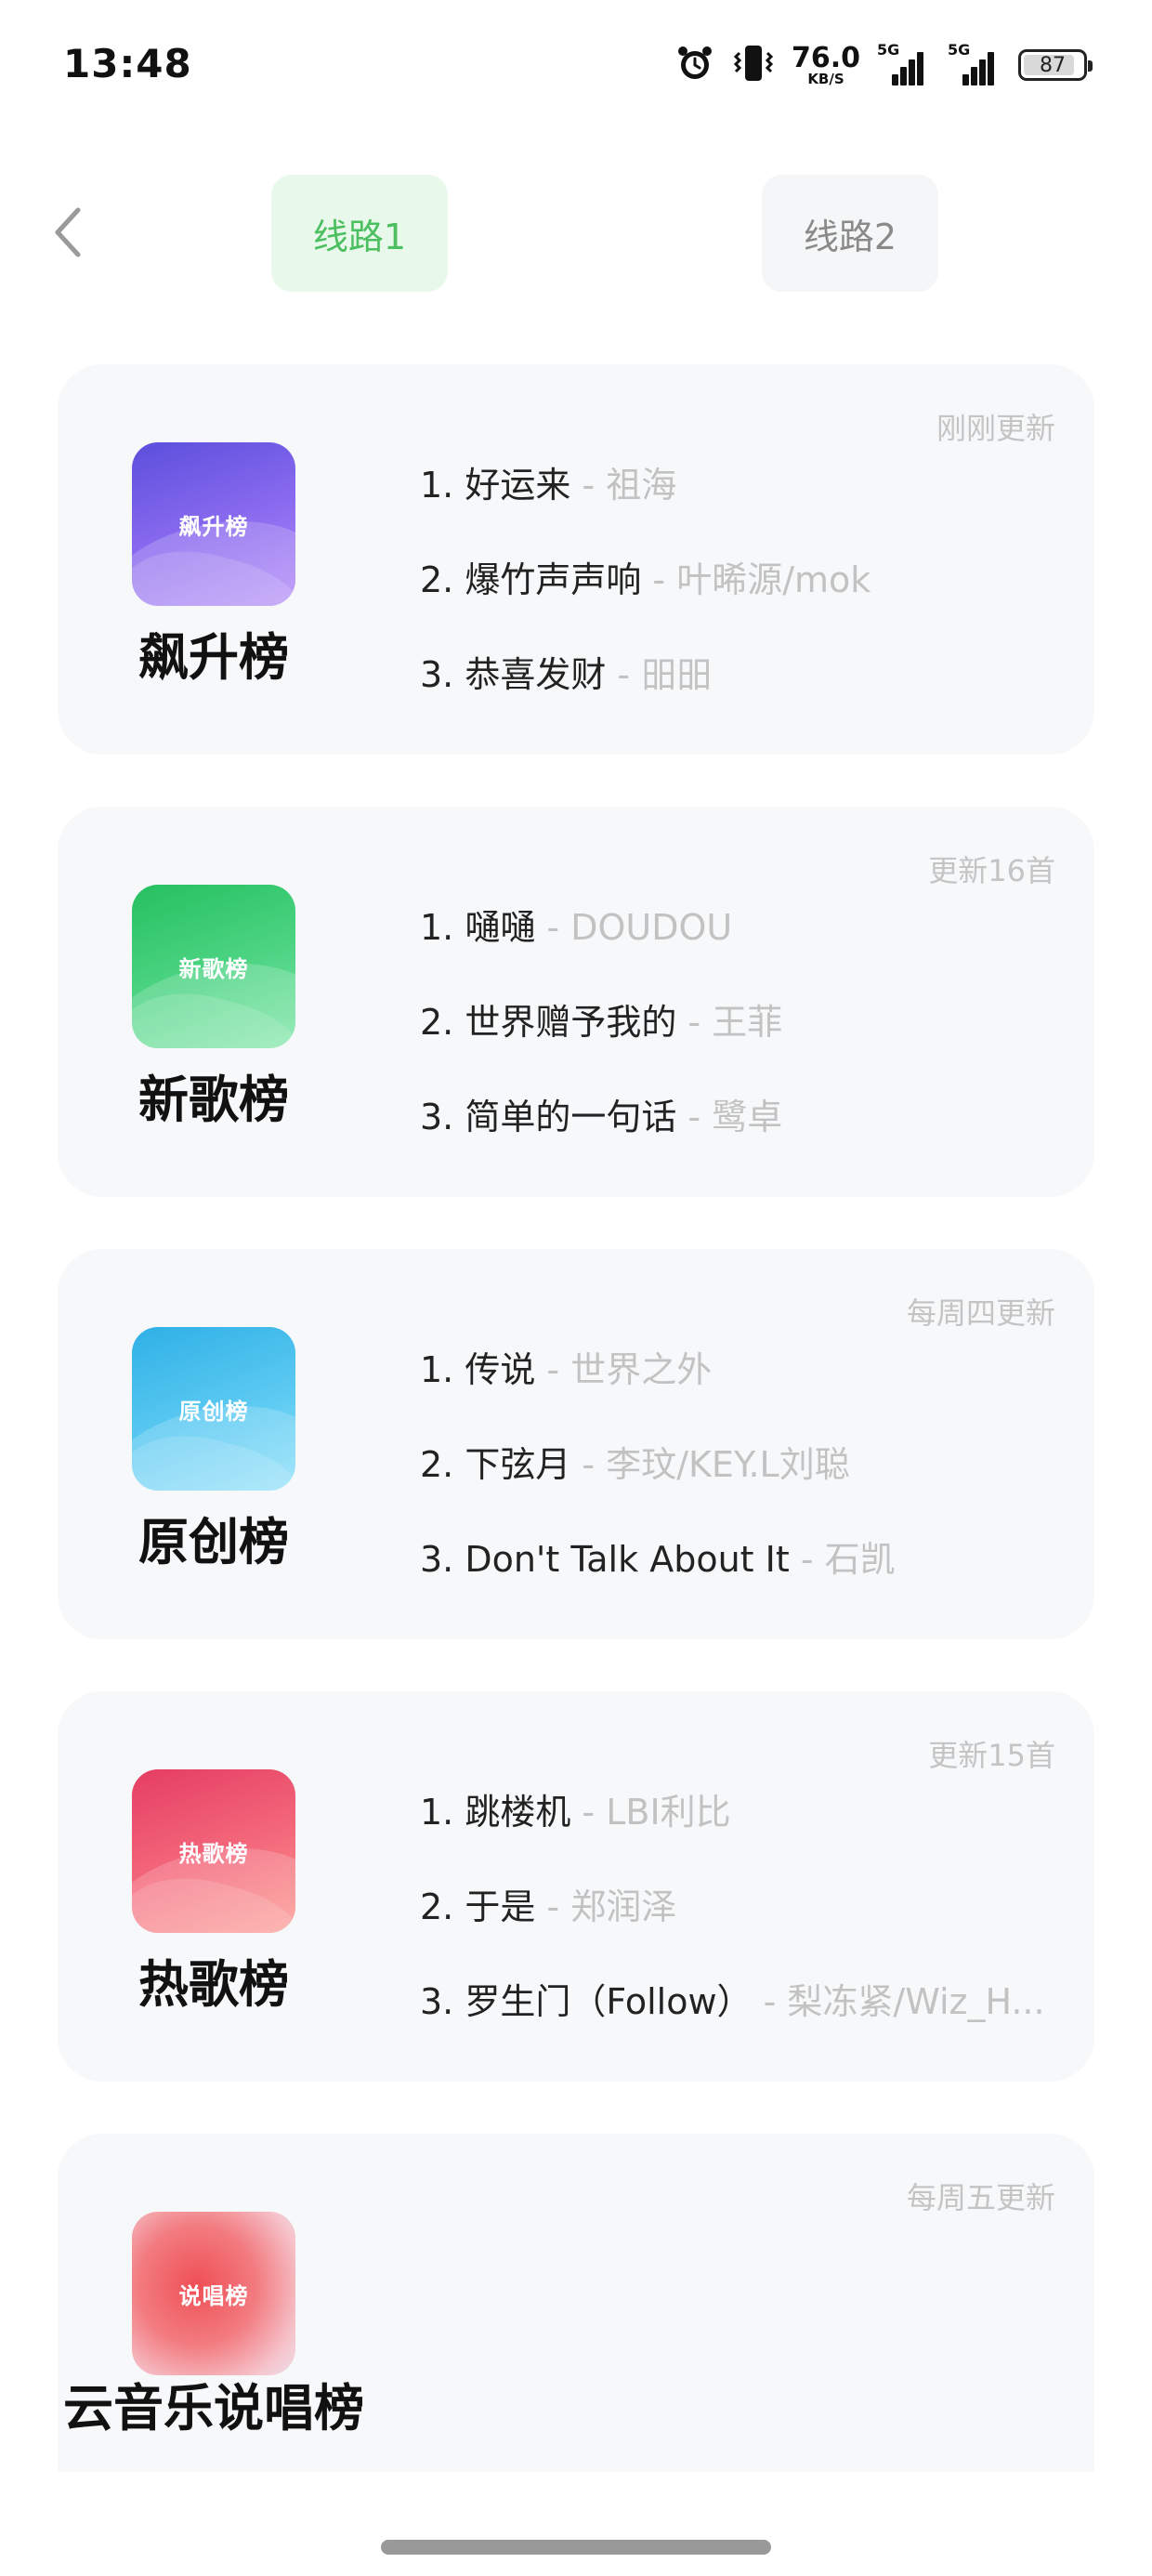 The image size is (1152, 2576). Describe the element at coordinates (576, 69) in the screenshot. I see `status-bar: 13:48 76.0 KB/S 5G 5G 87` at that location.